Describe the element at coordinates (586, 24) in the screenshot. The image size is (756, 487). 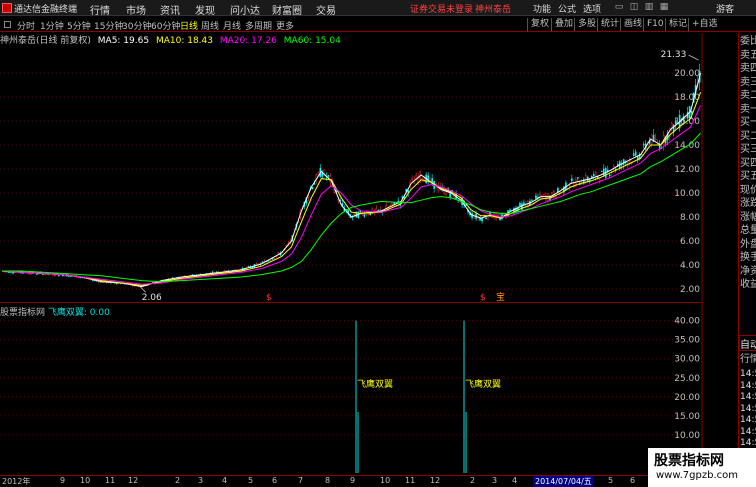
I see `btn-duogu: 多股` at that location.